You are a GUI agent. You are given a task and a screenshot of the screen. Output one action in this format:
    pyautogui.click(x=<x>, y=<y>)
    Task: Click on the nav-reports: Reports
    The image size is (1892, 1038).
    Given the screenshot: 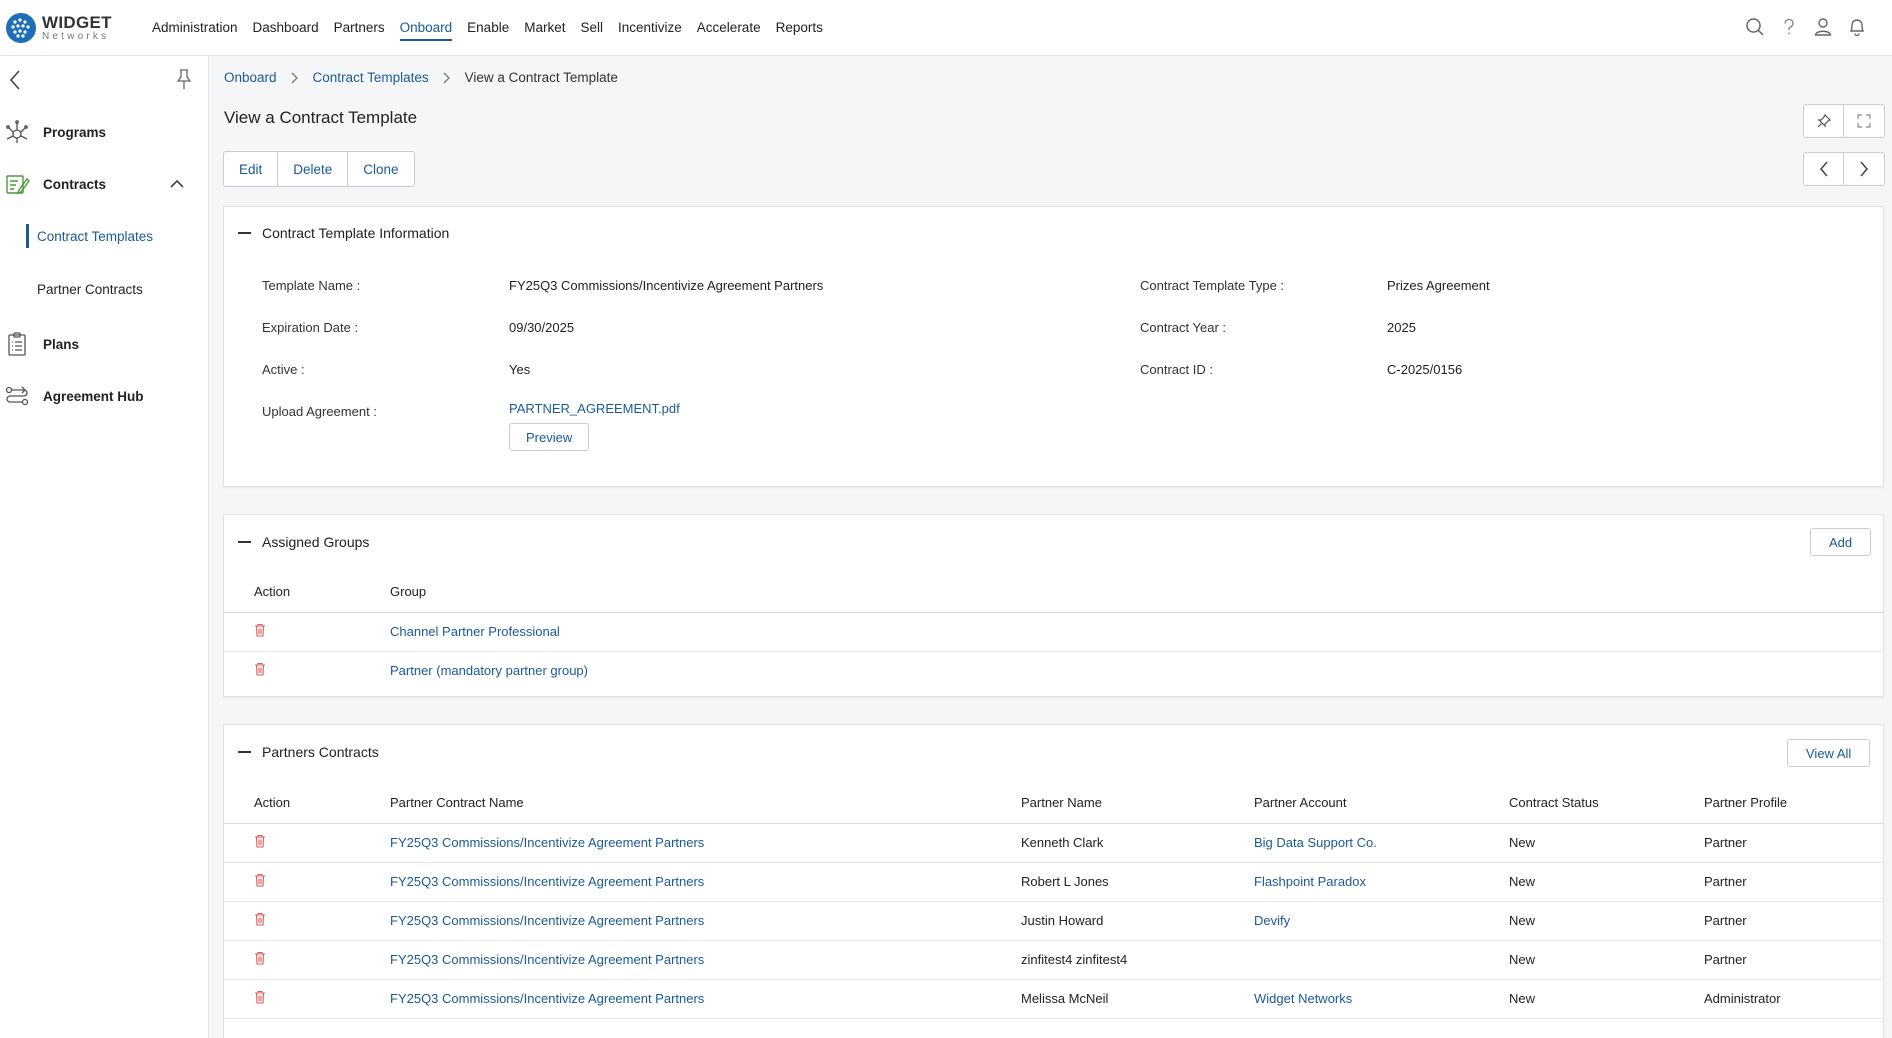 What is the action you would take?
    pyautogui.click(x=799, y=28)
    